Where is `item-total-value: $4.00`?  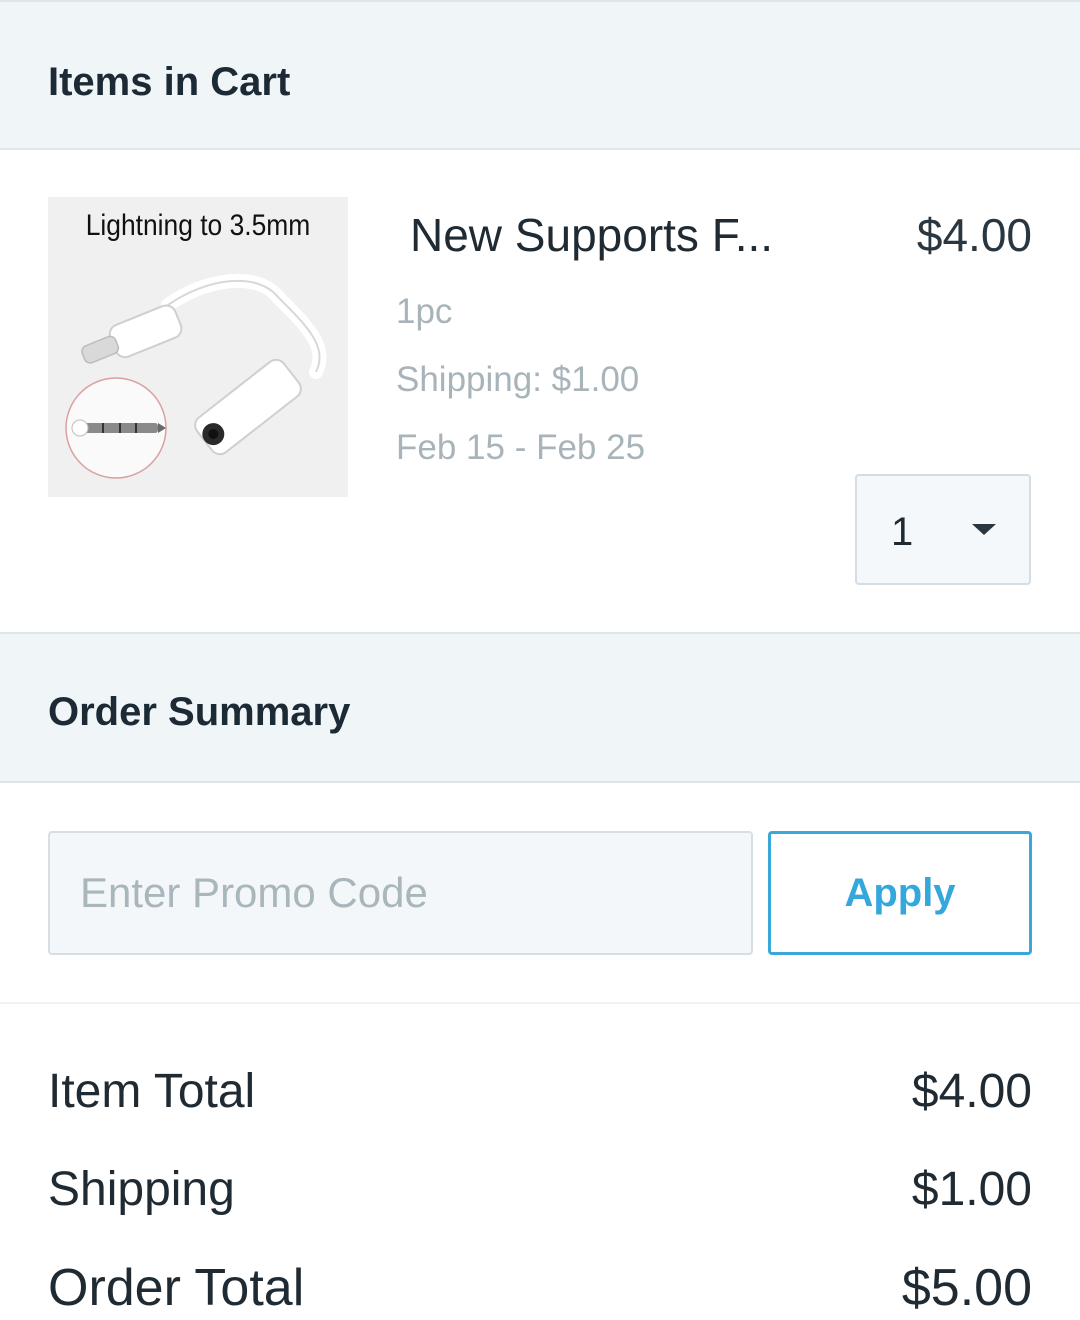
item-total-value: $4.00 is located at coordinates (971, 1091).